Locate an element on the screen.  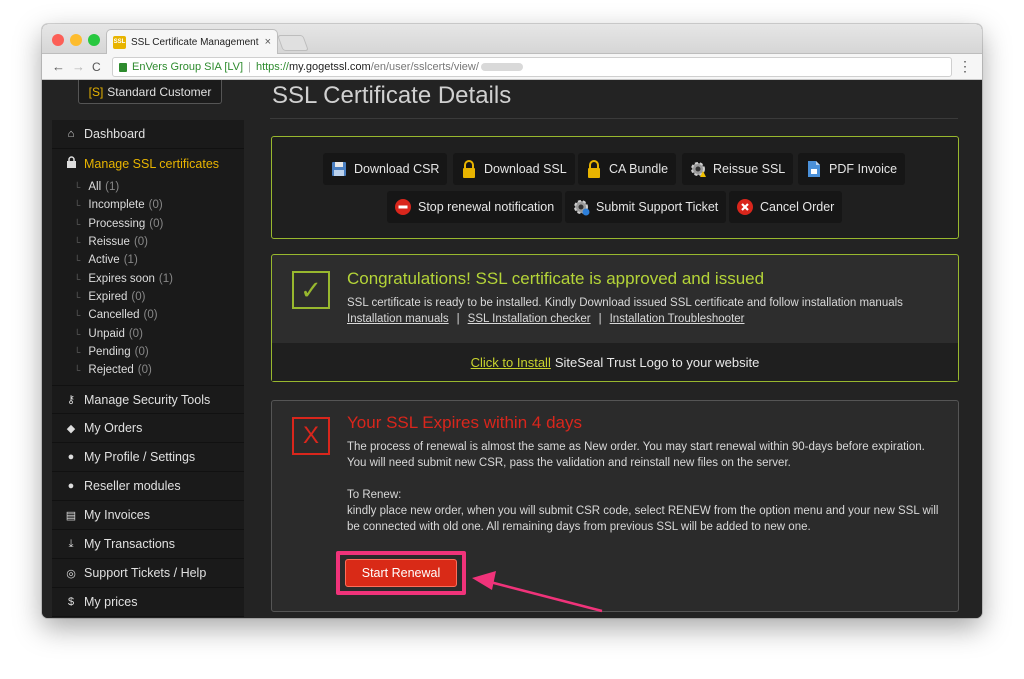
account-label: Standard Customer is located at coordinates (159, 91).